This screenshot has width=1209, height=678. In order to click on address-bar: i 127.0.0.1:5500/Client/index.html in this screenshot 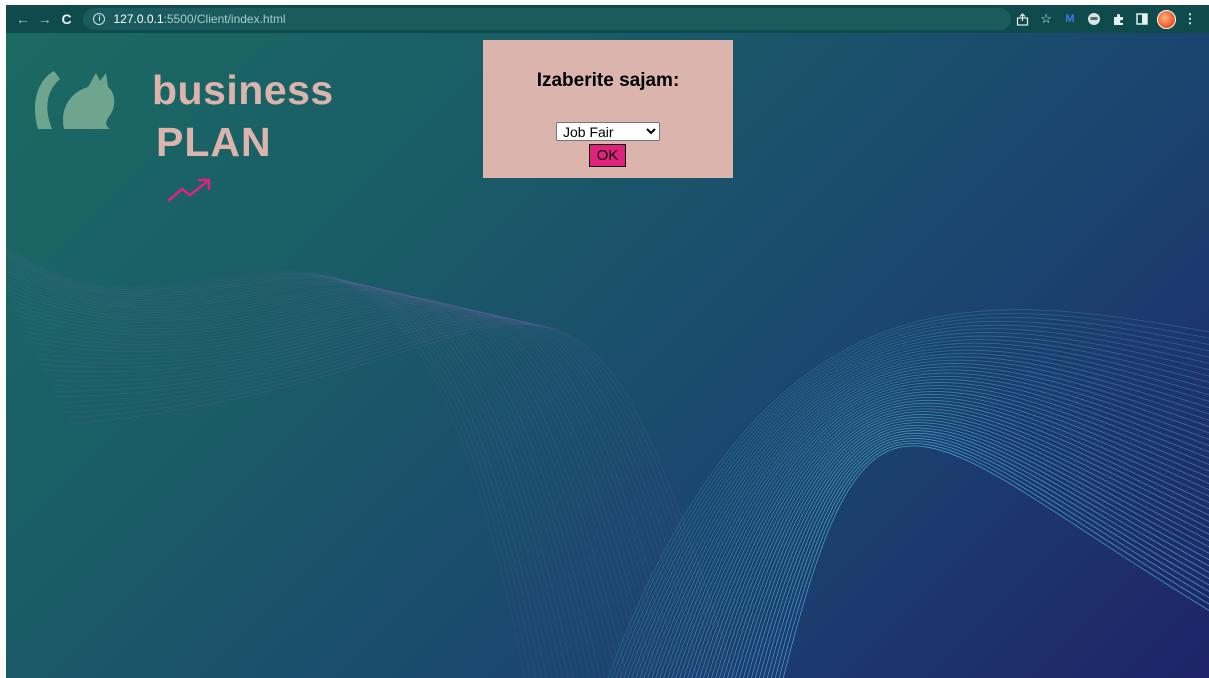, I will do `click(547, 19)`.